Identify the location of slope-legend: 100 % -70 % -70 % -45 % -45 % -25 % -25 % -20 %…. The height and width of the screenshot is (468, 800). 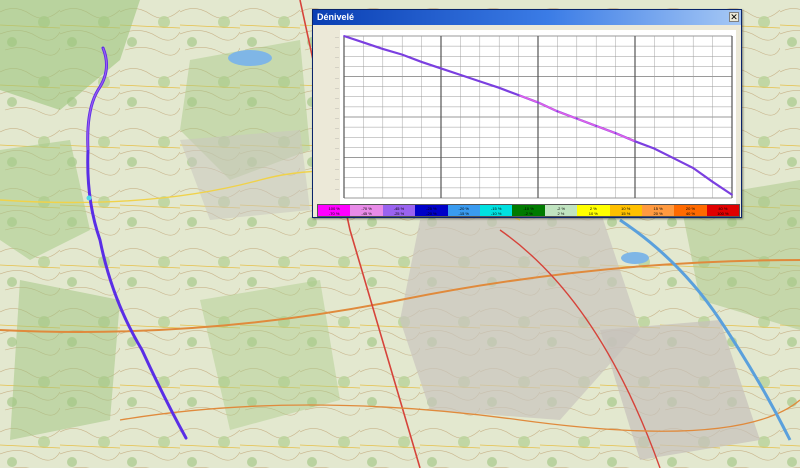
(528, 210).